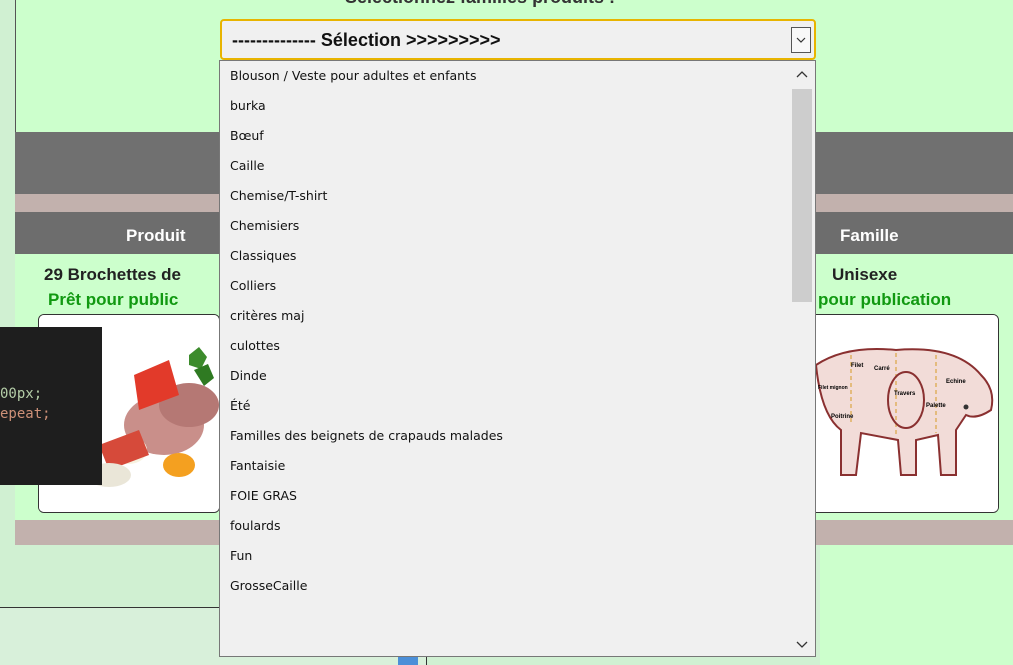 The width and height of the screenshot is (1013, 665). What do you see at coordinates (113, 299) in the screenshot?
I see `product-status: Prêt pour public` at bounding box center [113, 299].